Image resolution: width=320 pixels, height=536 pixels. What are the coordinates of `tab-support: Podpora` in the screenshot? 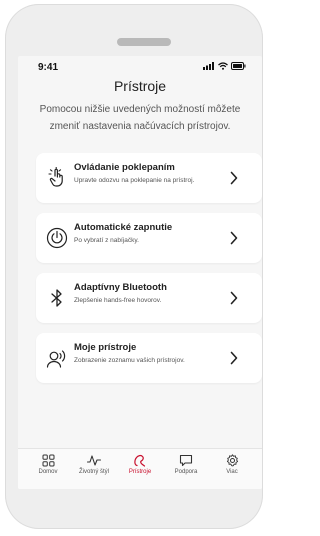 It's located at (186, 471).